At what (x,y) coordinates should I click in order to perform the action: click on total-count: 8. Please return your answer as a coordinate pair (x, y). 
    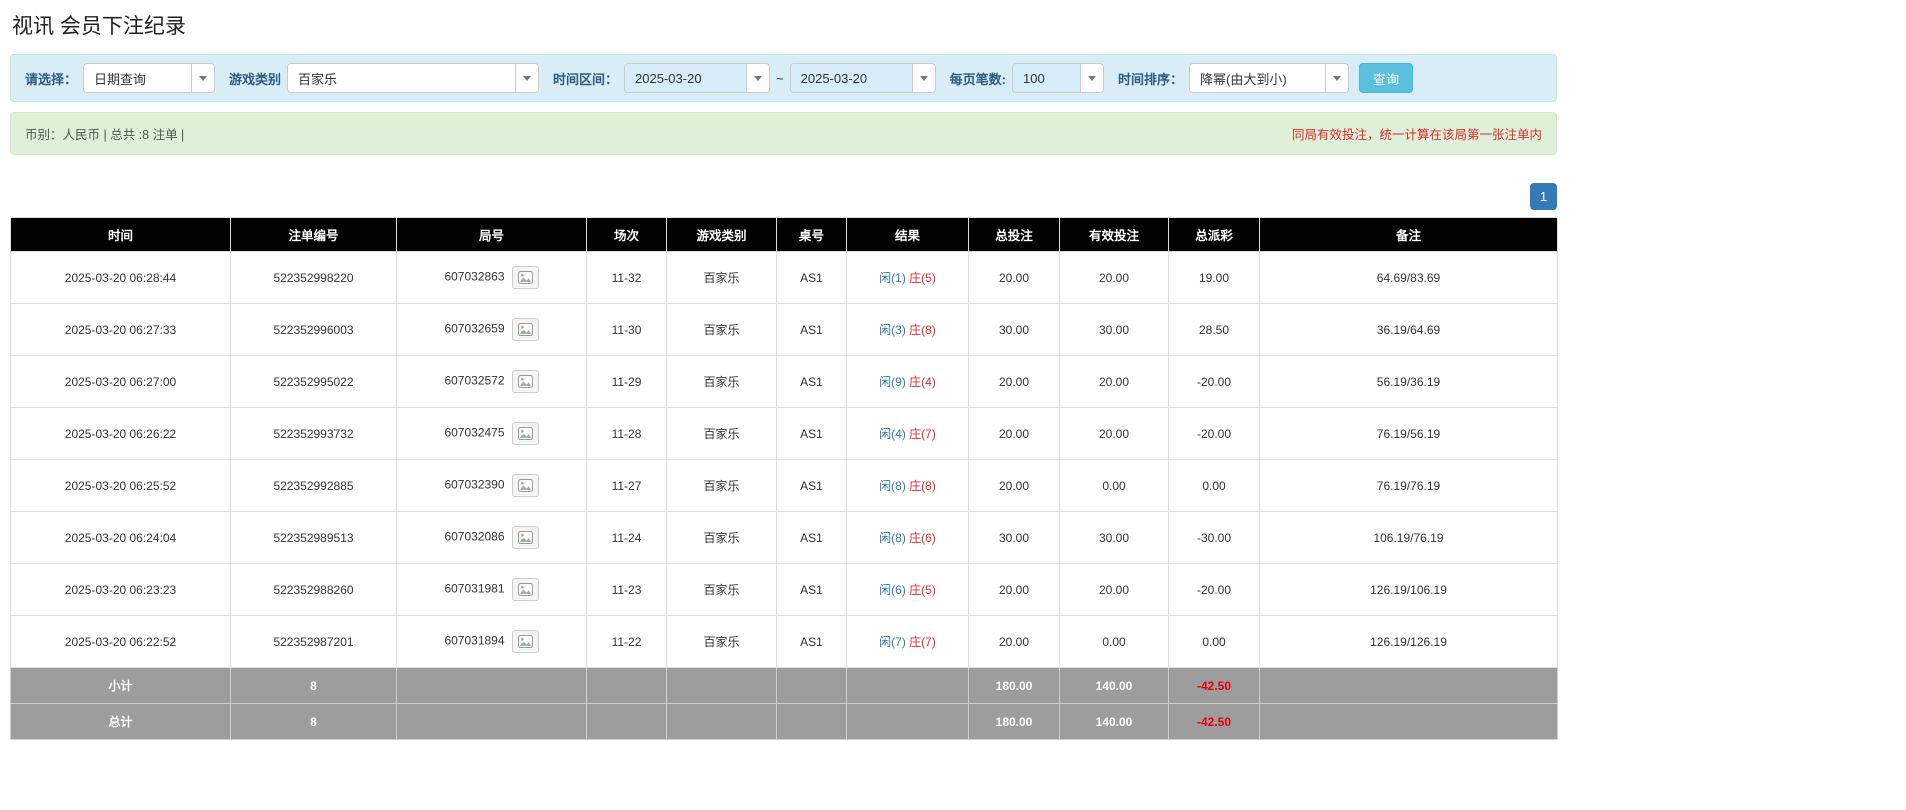
    Looking at the image, I should click on (313, 721).